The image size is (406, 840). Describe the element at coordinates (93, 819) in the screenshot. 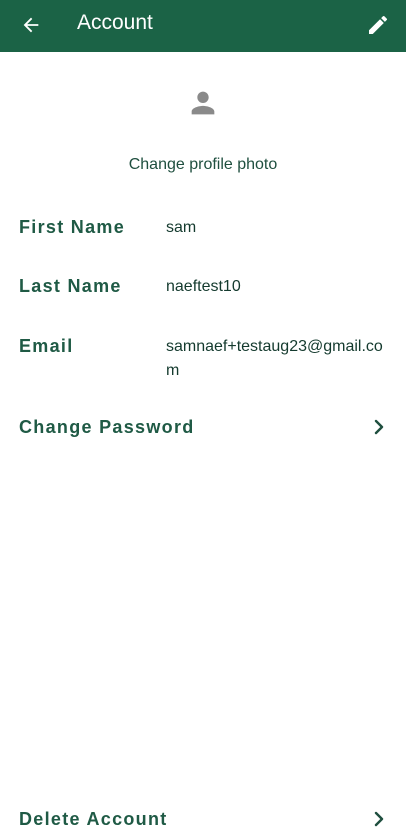

I see `delete-account-label: Delete Account` at that location.